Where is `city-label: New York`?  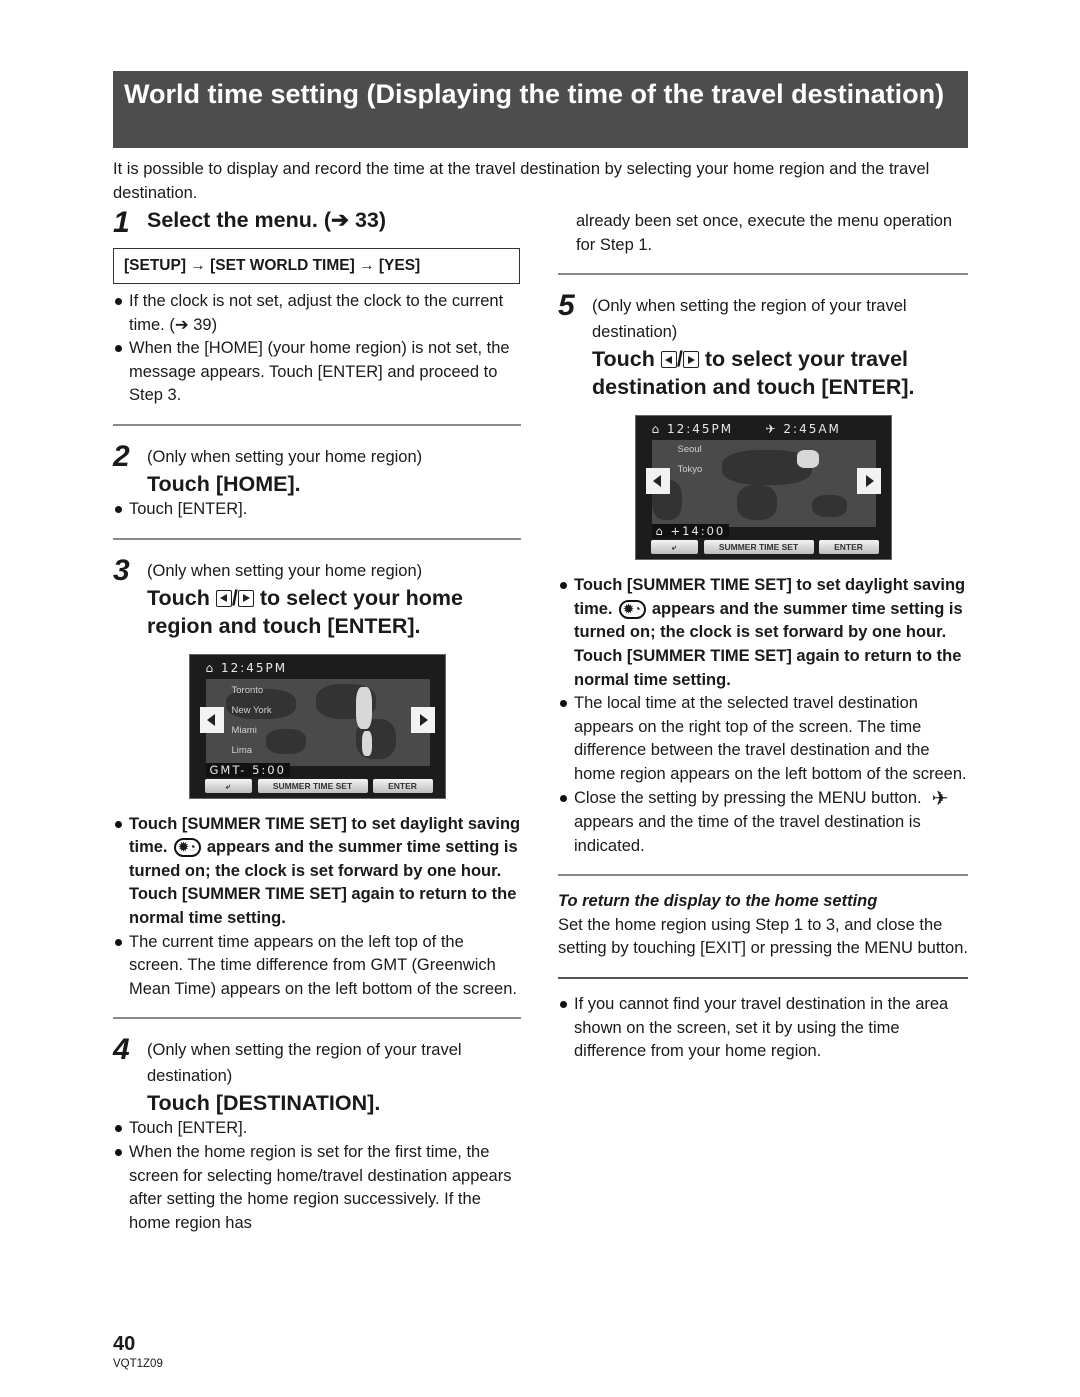 city-label: New York is located at coordinates (251, 710).